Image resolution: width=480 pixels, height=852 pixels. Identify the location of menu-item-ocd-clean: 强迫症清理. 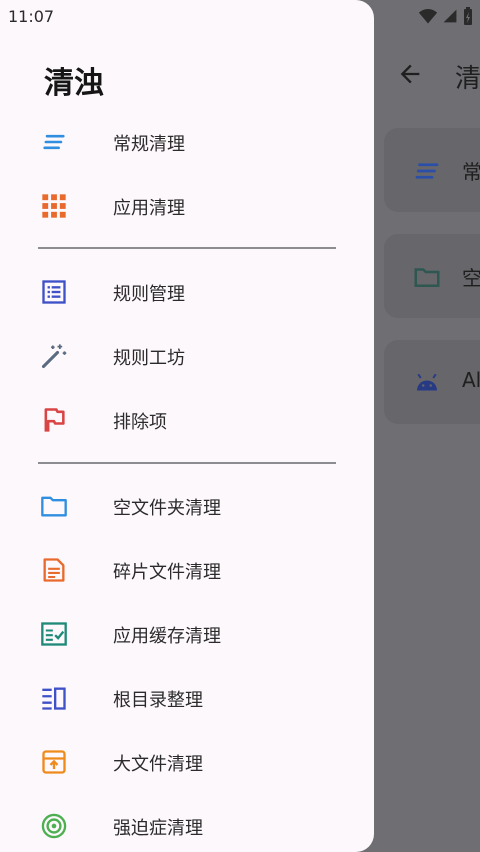
(187, 825).